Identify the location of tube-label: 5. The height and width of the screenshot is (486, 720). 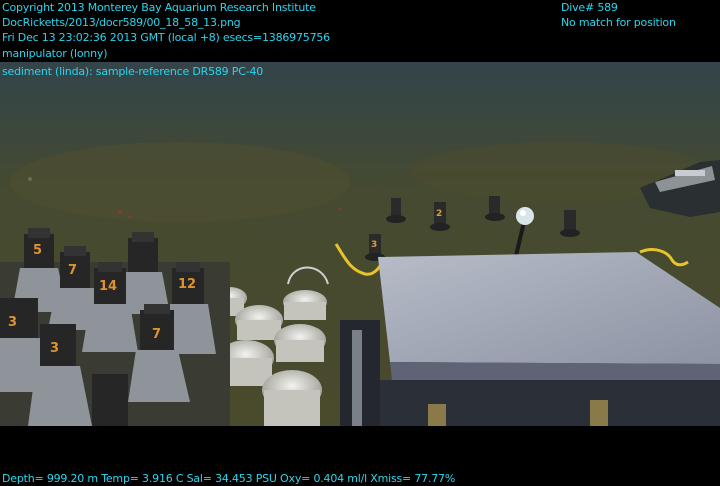
(37, 250).